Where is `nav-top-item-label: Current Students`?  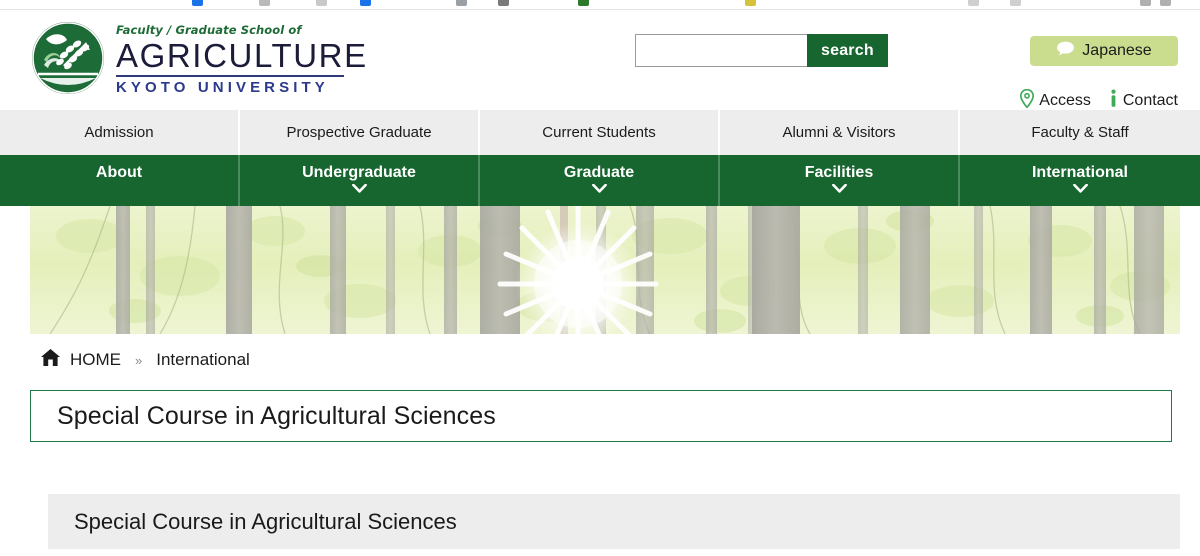 nav-top-item-label: Current Students is located at coordinates (599, 132).